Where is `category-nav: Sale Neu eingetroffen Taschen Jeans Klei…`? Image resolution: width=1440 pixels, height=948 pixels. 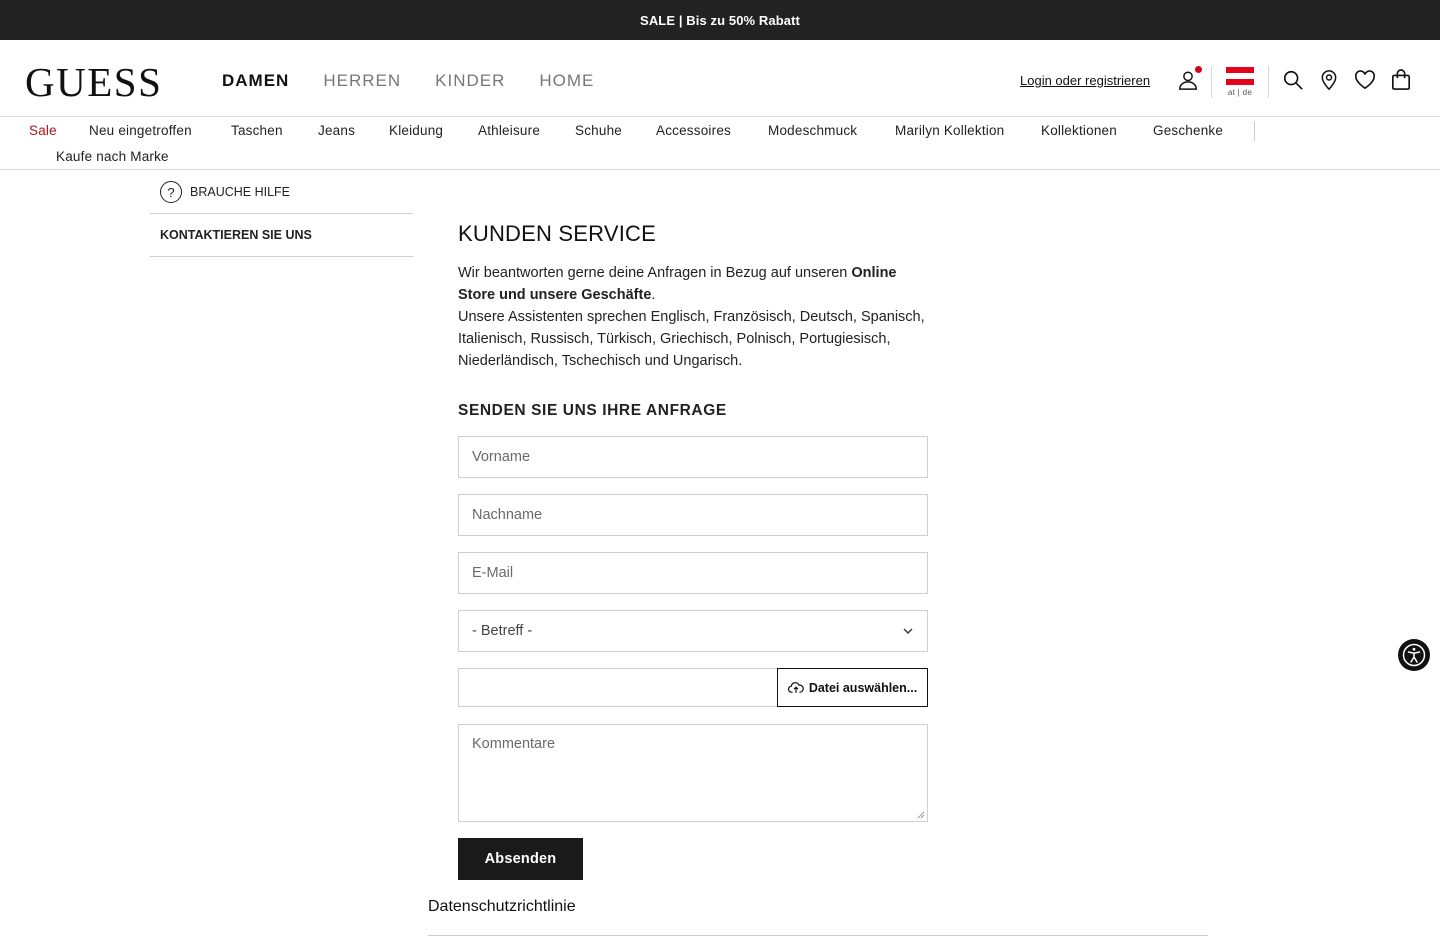
category-nav: Sale Neu eingetroffen Taschen Jeans Klei… is located at coordinates (720, 143).